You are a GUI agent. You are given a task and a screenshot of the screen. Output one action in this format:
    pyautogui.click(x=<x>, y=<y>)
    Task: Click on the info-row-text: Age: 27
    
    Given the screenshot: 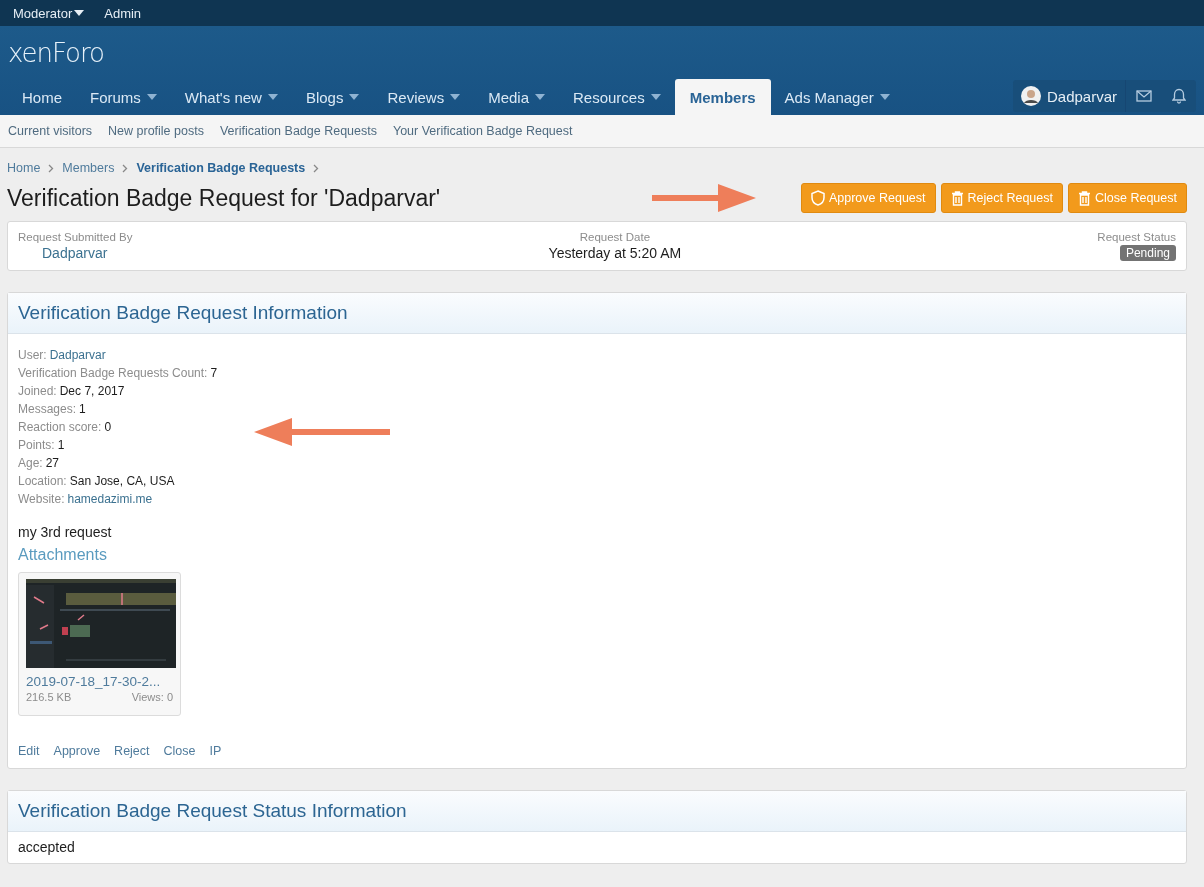 What is the action you would take?
    pyautogui.click(x=39, y=463)
    